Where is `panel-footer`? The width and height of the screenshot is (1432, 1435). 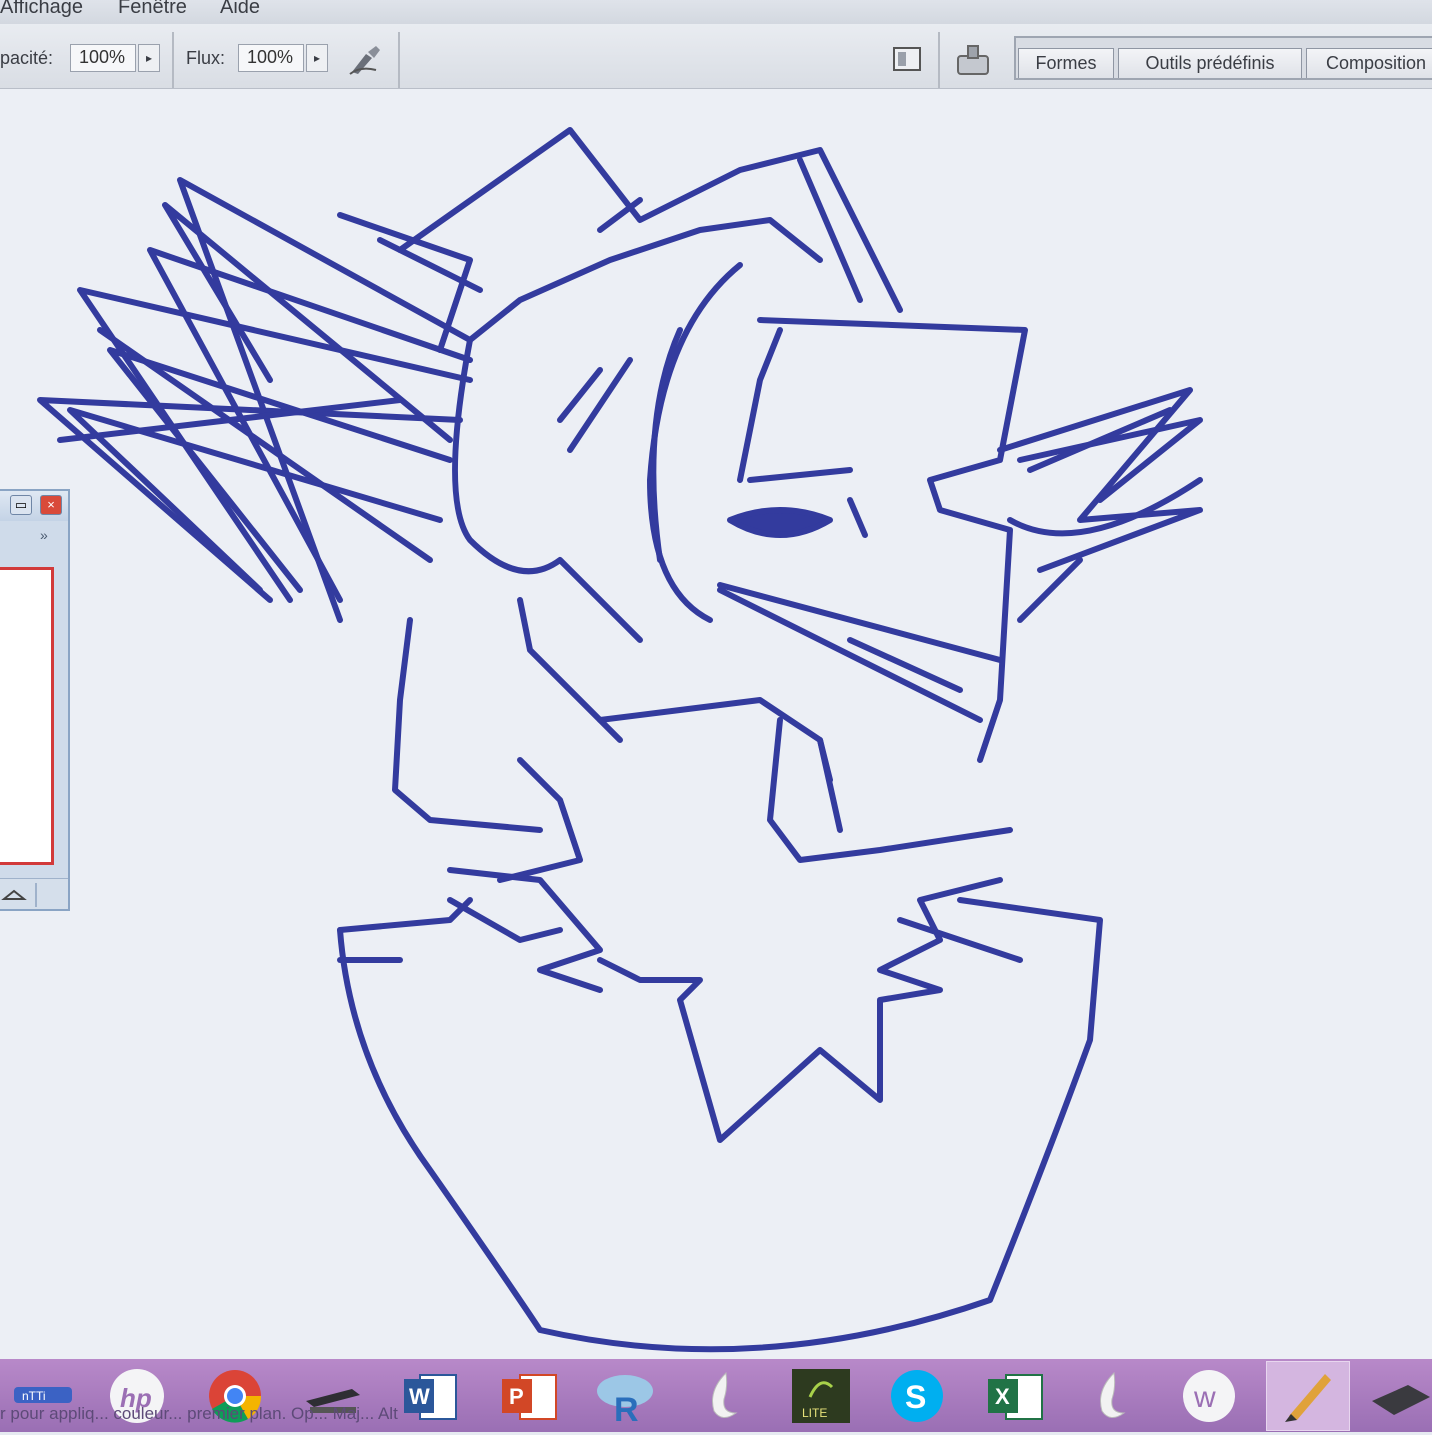
panel-footer is located at coordinates (34, 893).